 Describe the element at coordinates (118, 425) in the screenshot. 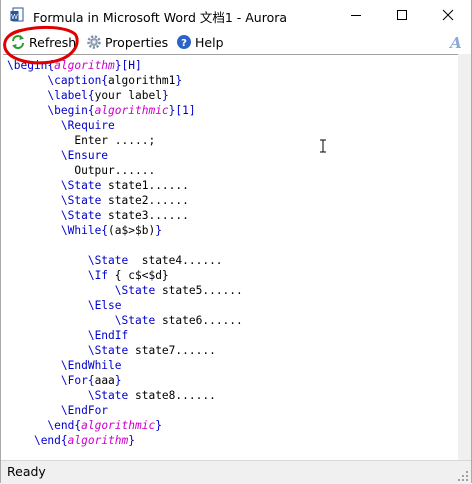

I see `latex-environment: algorithmic` at that location.